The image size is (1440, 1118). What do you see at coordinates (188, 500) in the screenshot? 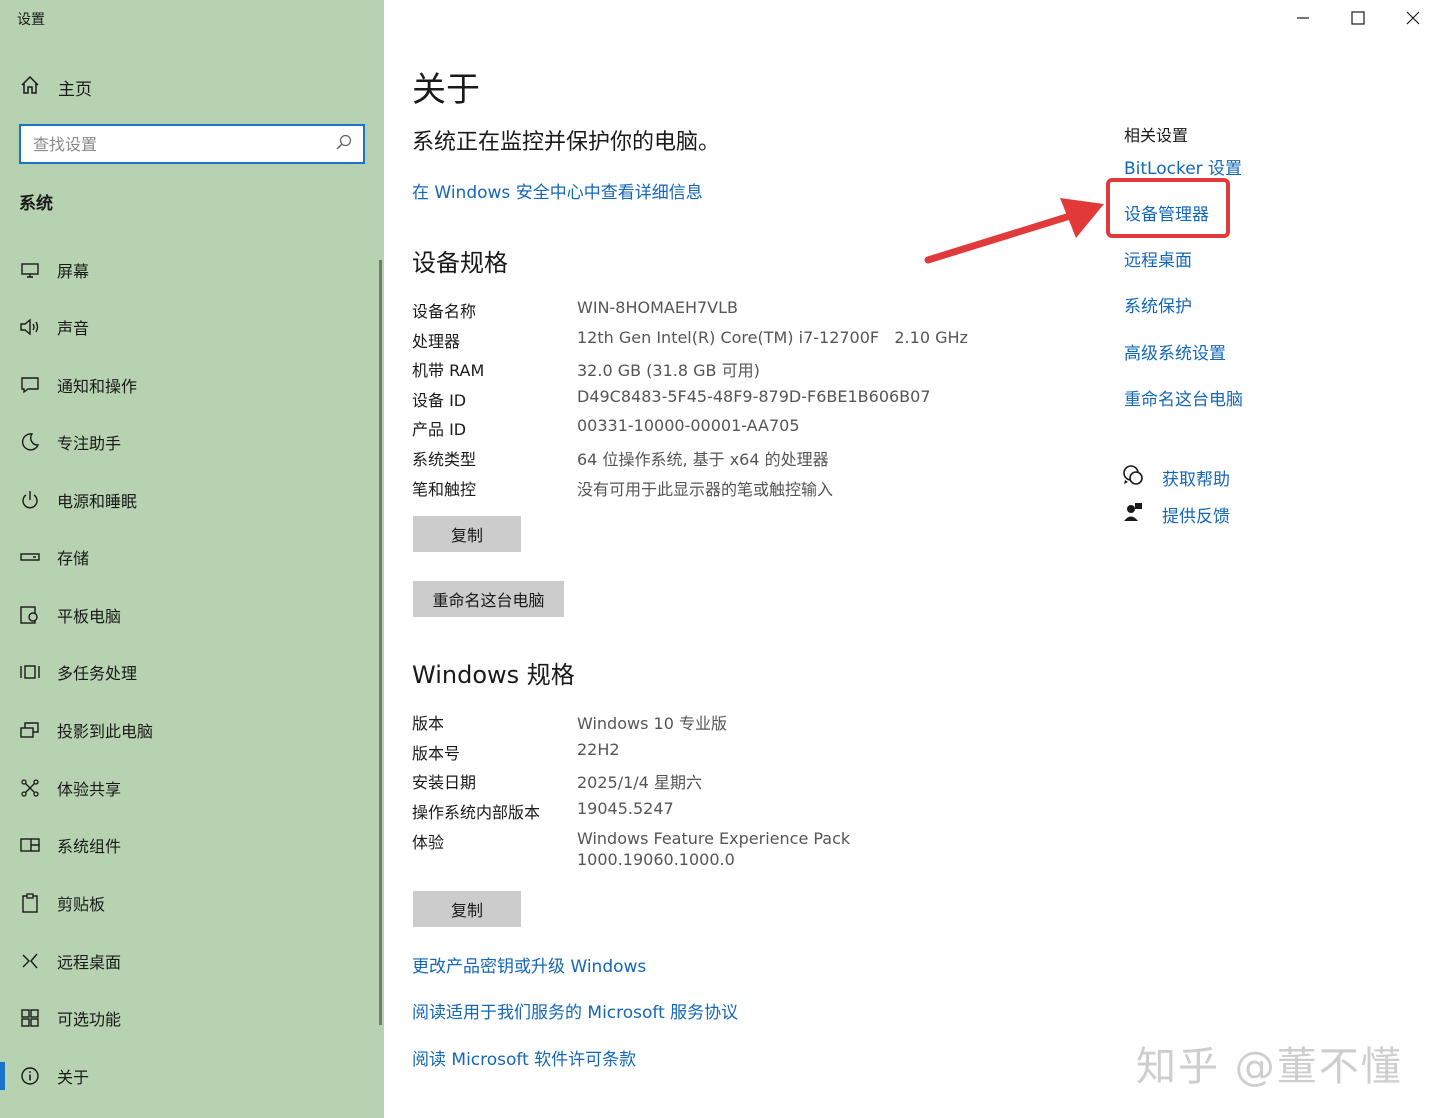
I see `sidebar-item-power: 电源和睡眠` at bounding box center [188, 500].